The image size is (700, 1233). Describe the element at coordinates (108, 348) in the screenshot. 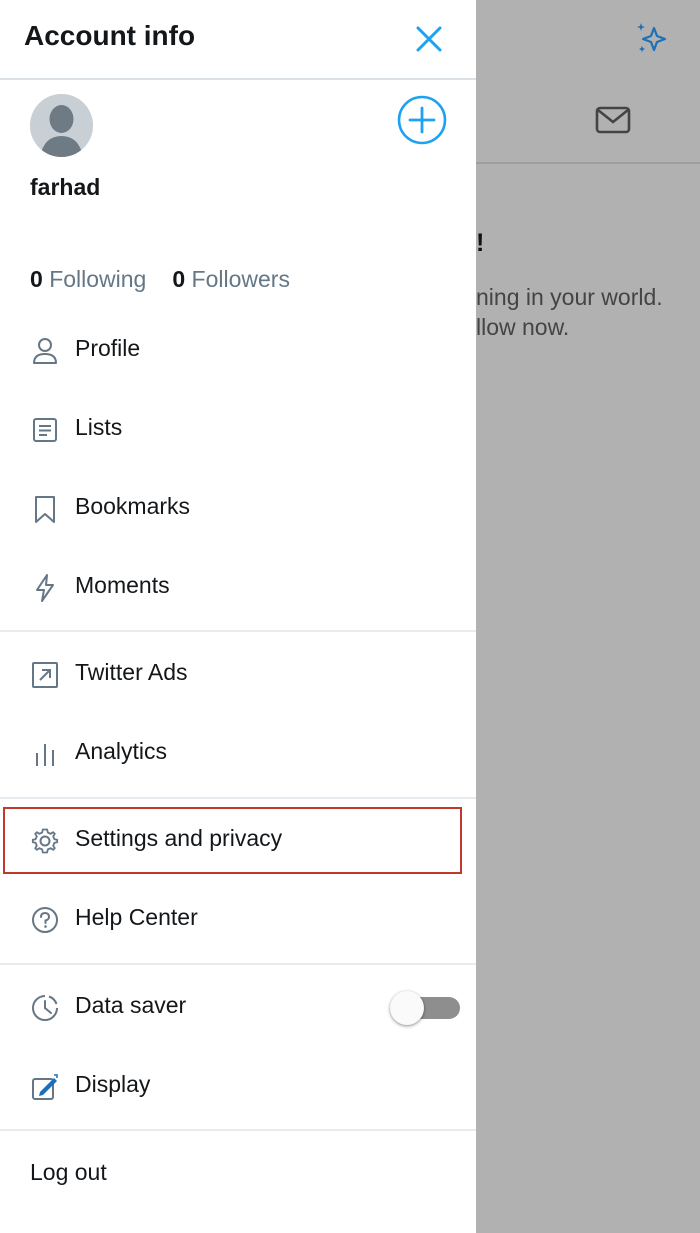

I see `menu-label-profile: Profile` at that location.